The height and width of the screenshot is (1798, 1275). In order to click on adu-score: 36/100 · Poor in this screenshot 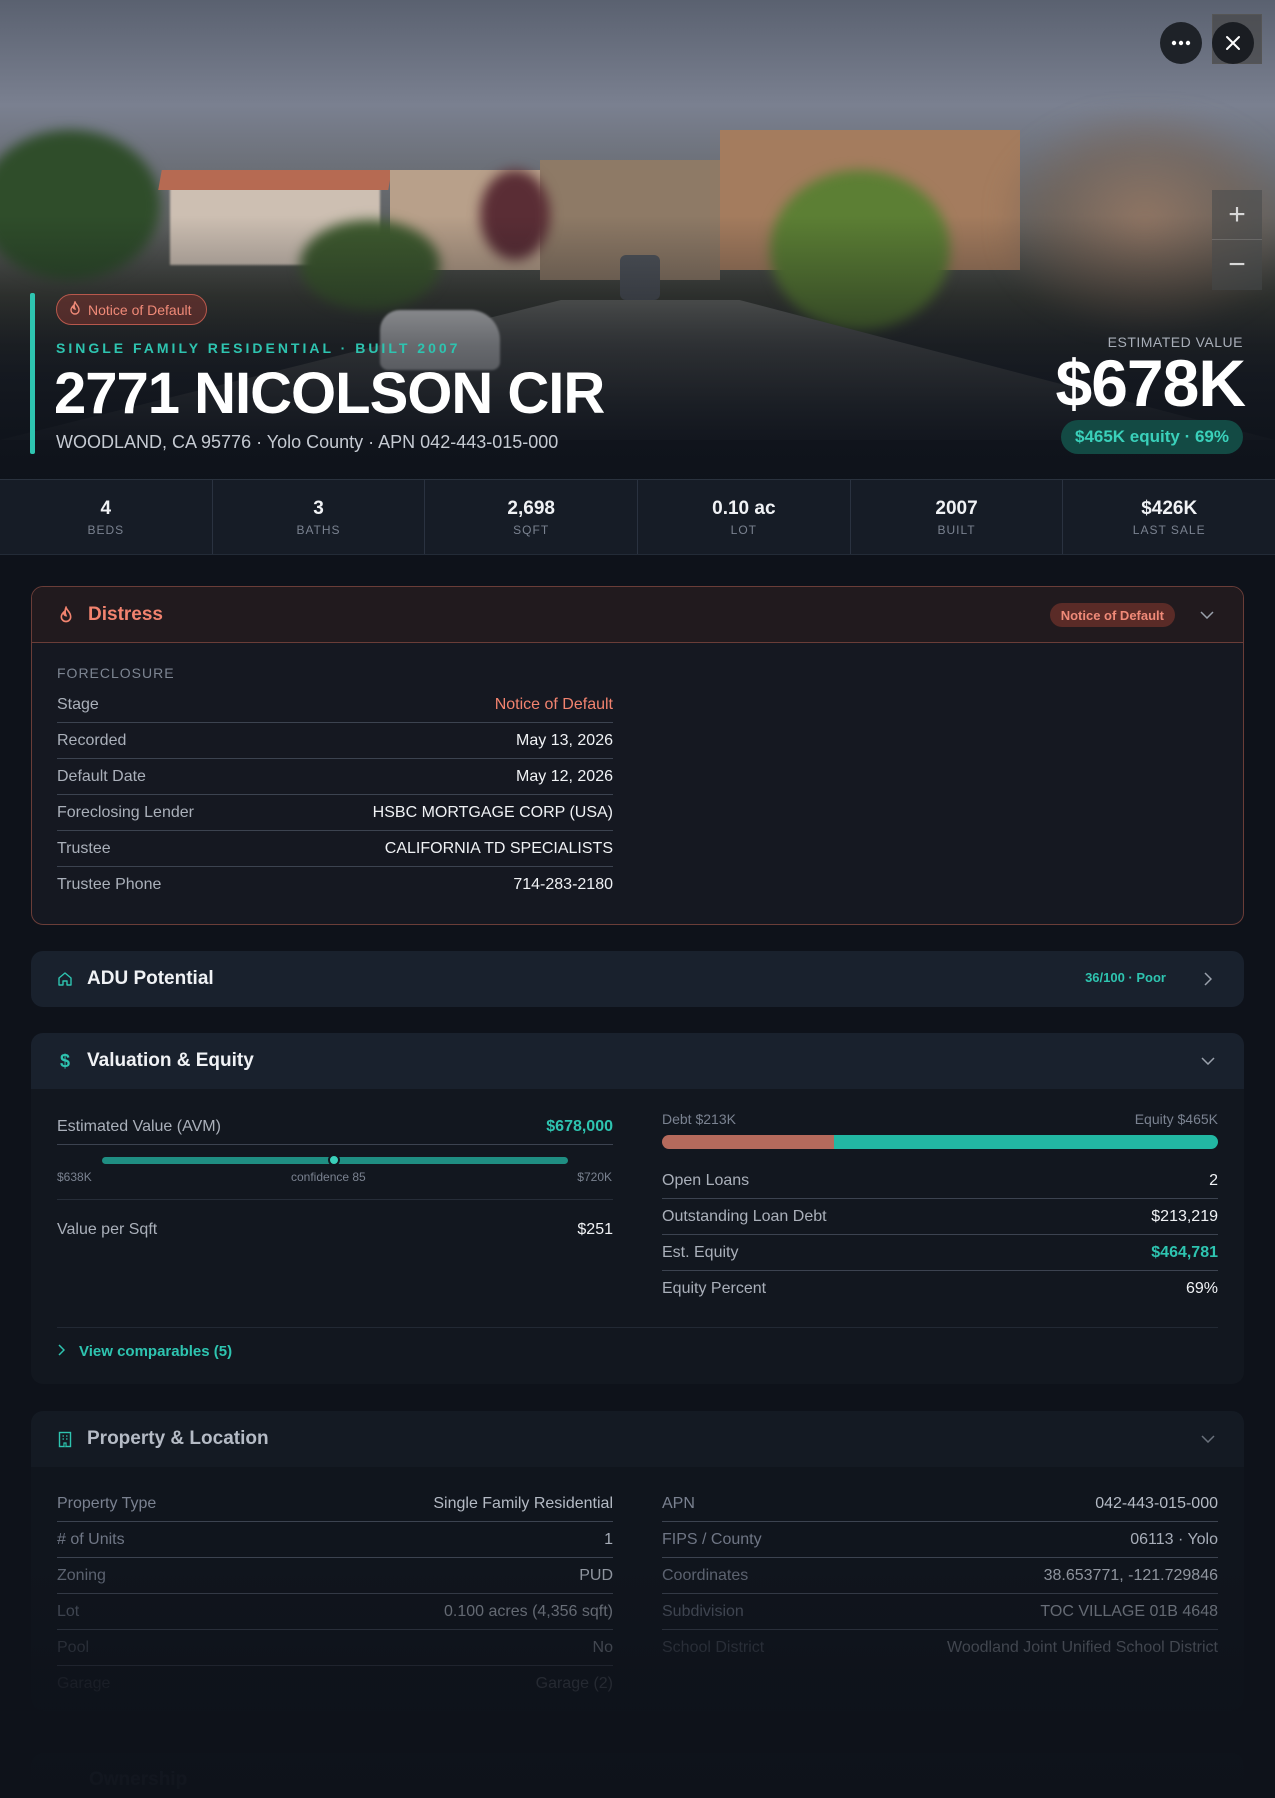, I will do `click(1125, 977)`.